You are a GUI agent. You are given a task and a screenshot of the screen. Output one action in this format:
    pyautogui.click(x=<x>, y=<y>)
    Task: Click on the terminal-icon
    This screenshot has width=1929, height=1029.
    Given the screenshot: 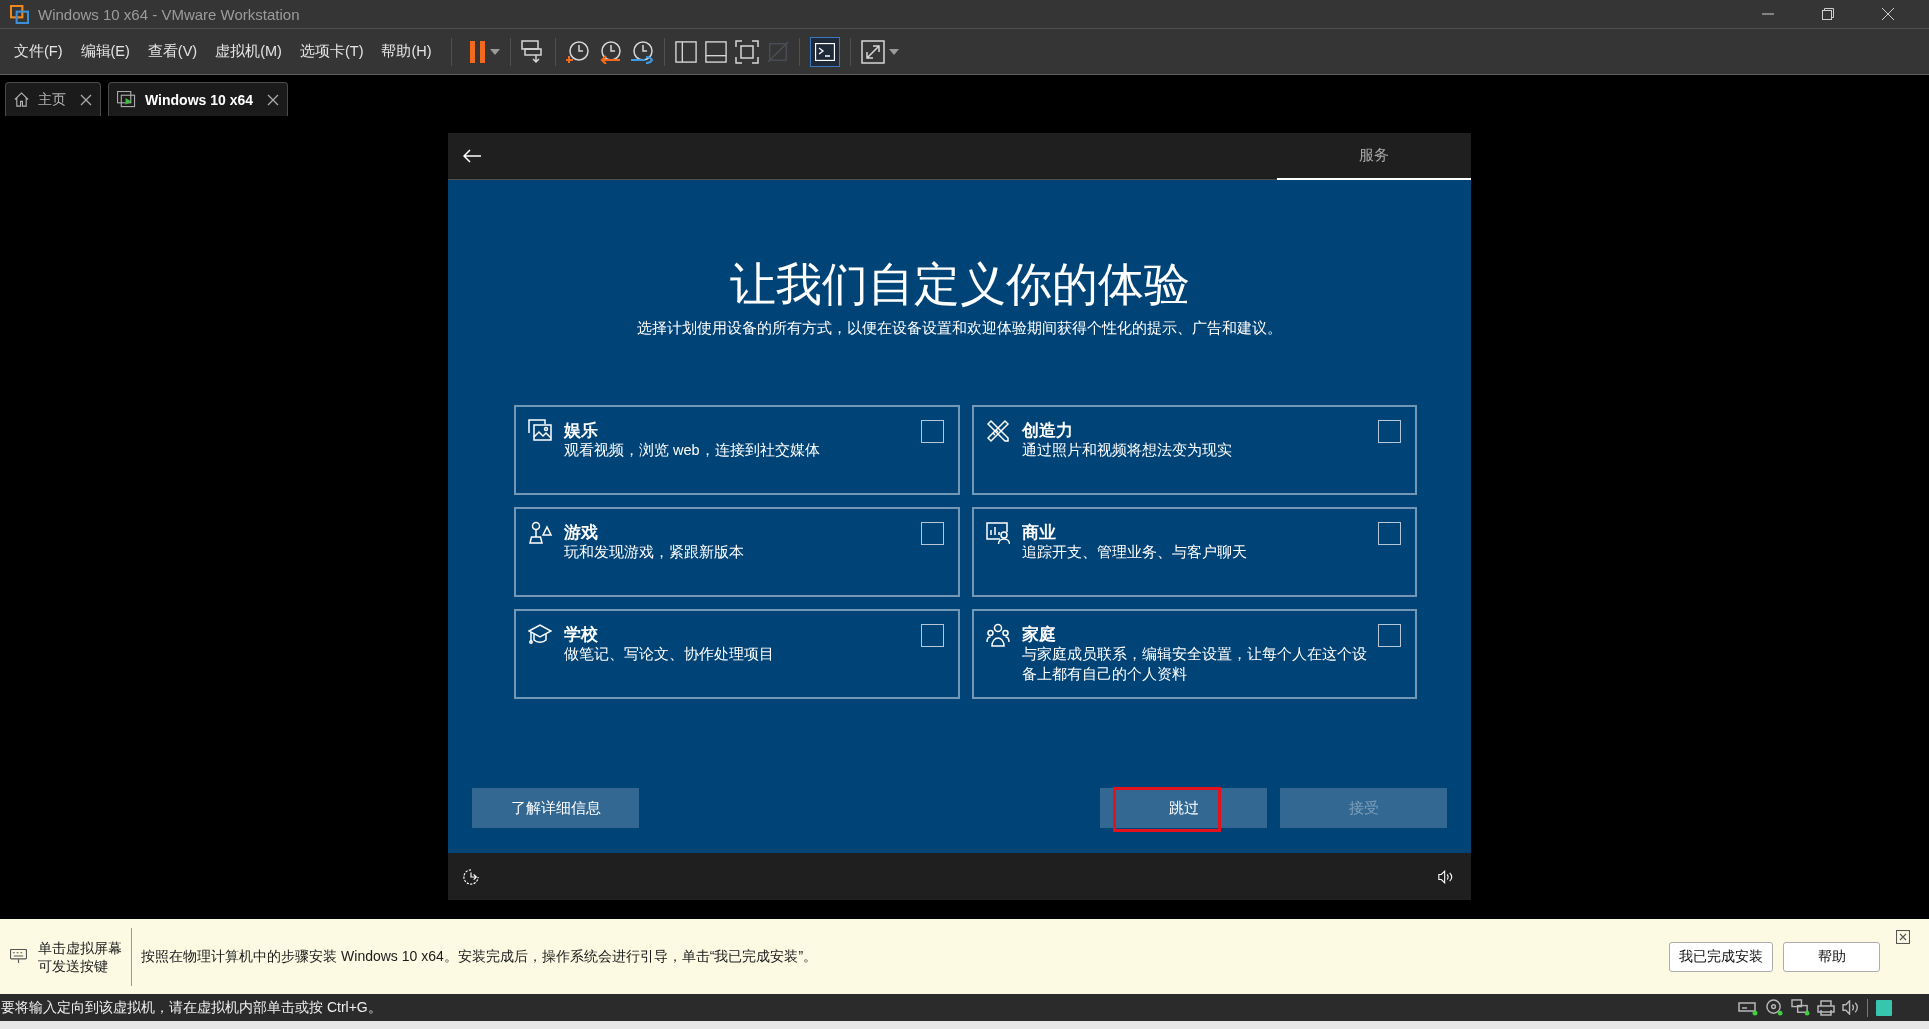 What is the action you would take?
    pyautogui.click(x=824, y=51)
    